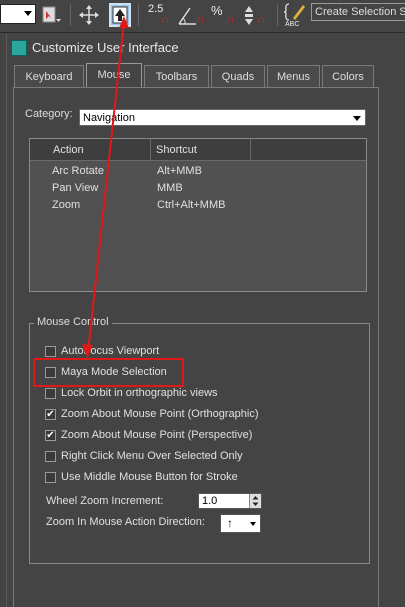 Image resolution: width=405 pixels, height=607 pixels. Describe the element at coordinates (105, 187) in the screenshot. I see `annotation-arrow` at that location.